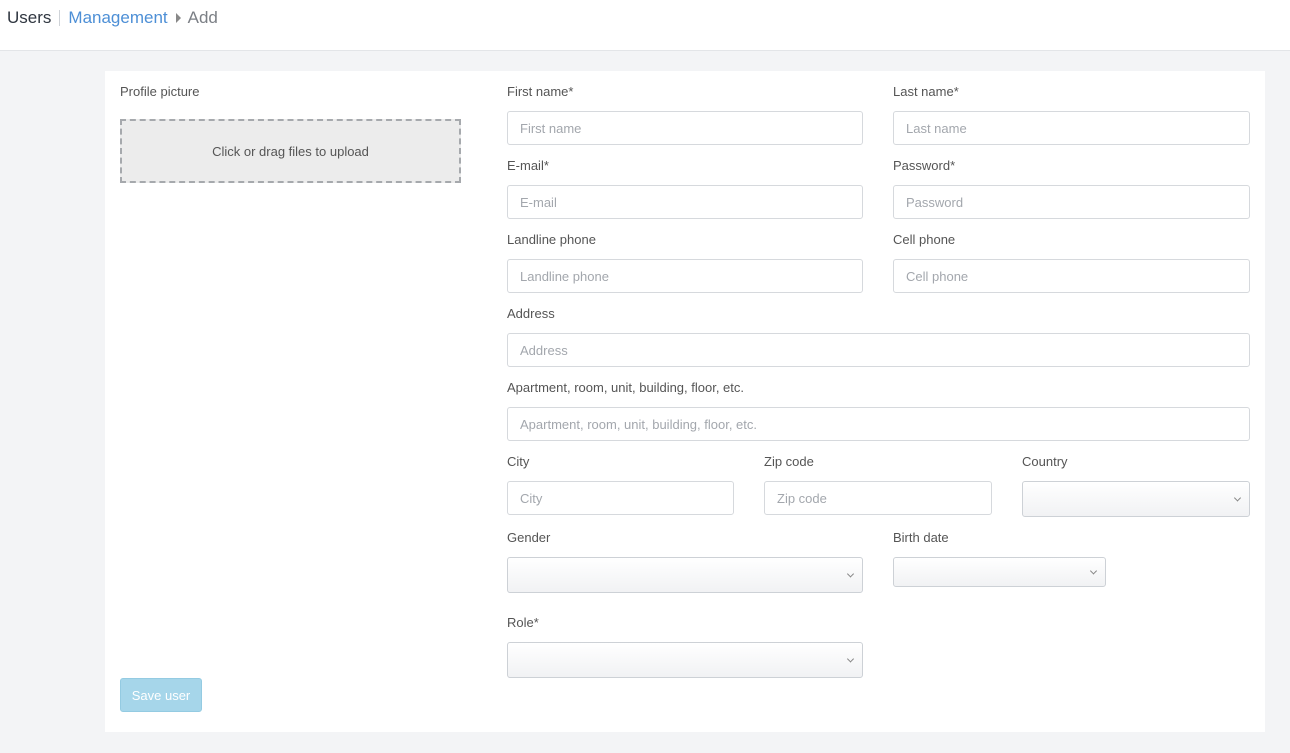  Describe the element at coordinates (551, 239) in the screenshot. I see `landline-phone-label: Landline phone` at that location.